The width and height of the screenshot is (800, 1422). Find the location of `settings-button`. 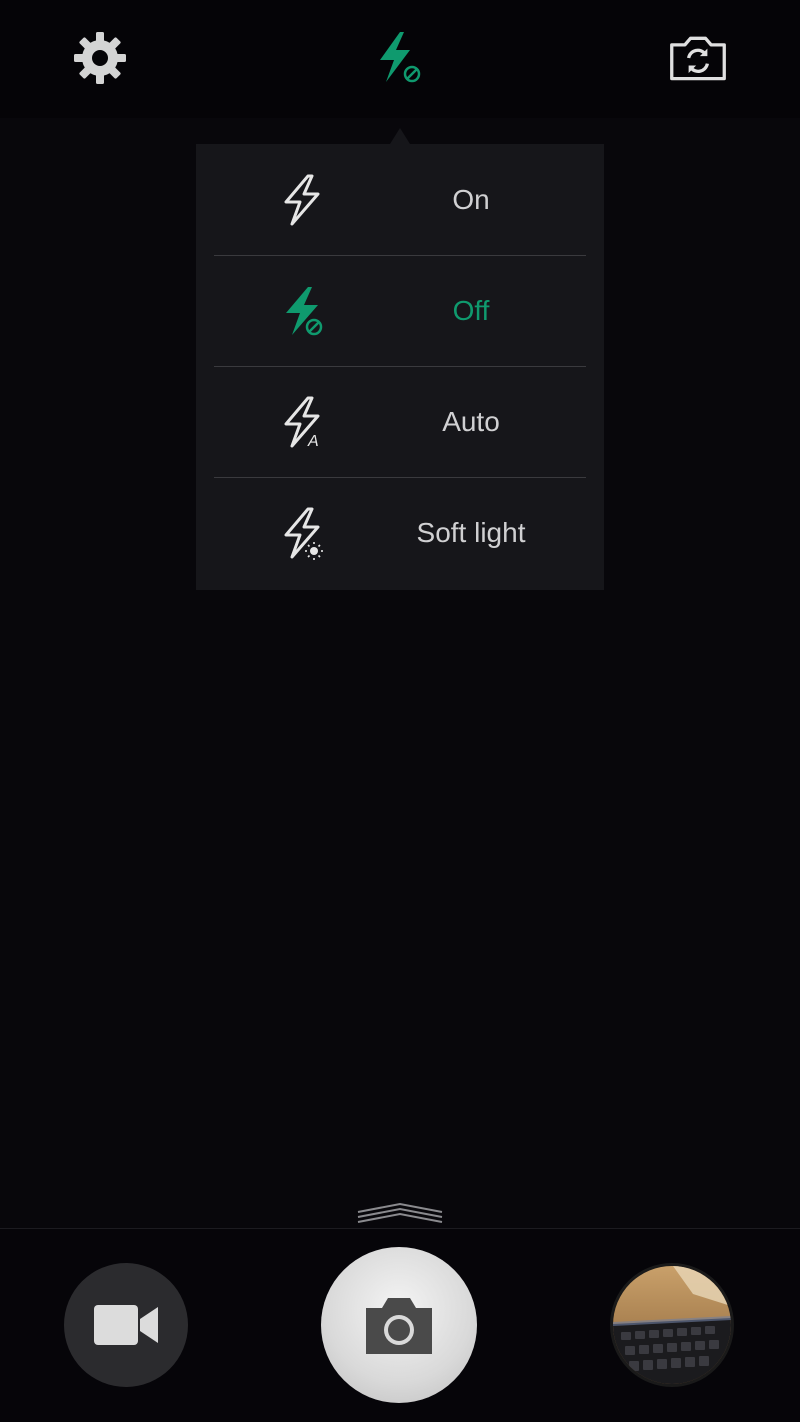

settings-button is located at coordinates (100, 58).